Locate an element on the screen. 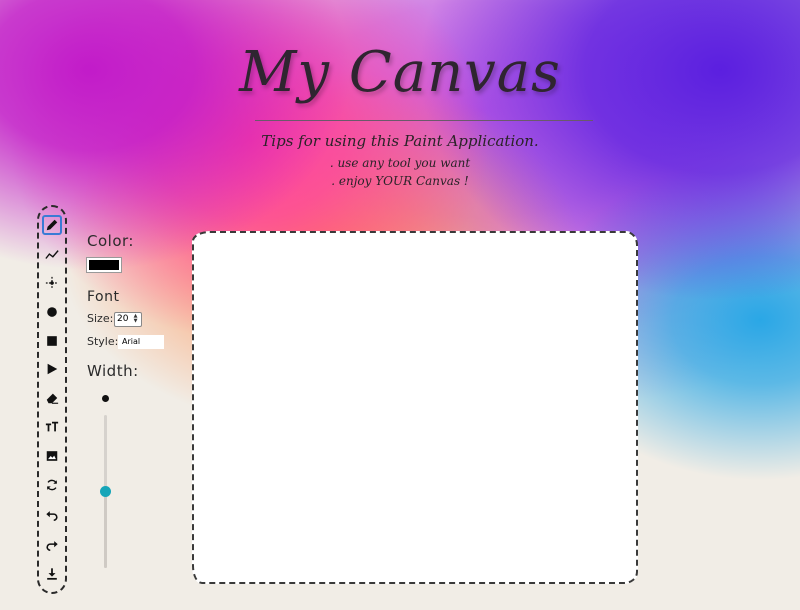 The width and height of the screenshot is (800, 610). redo-button is located at coordinates (52, 545).